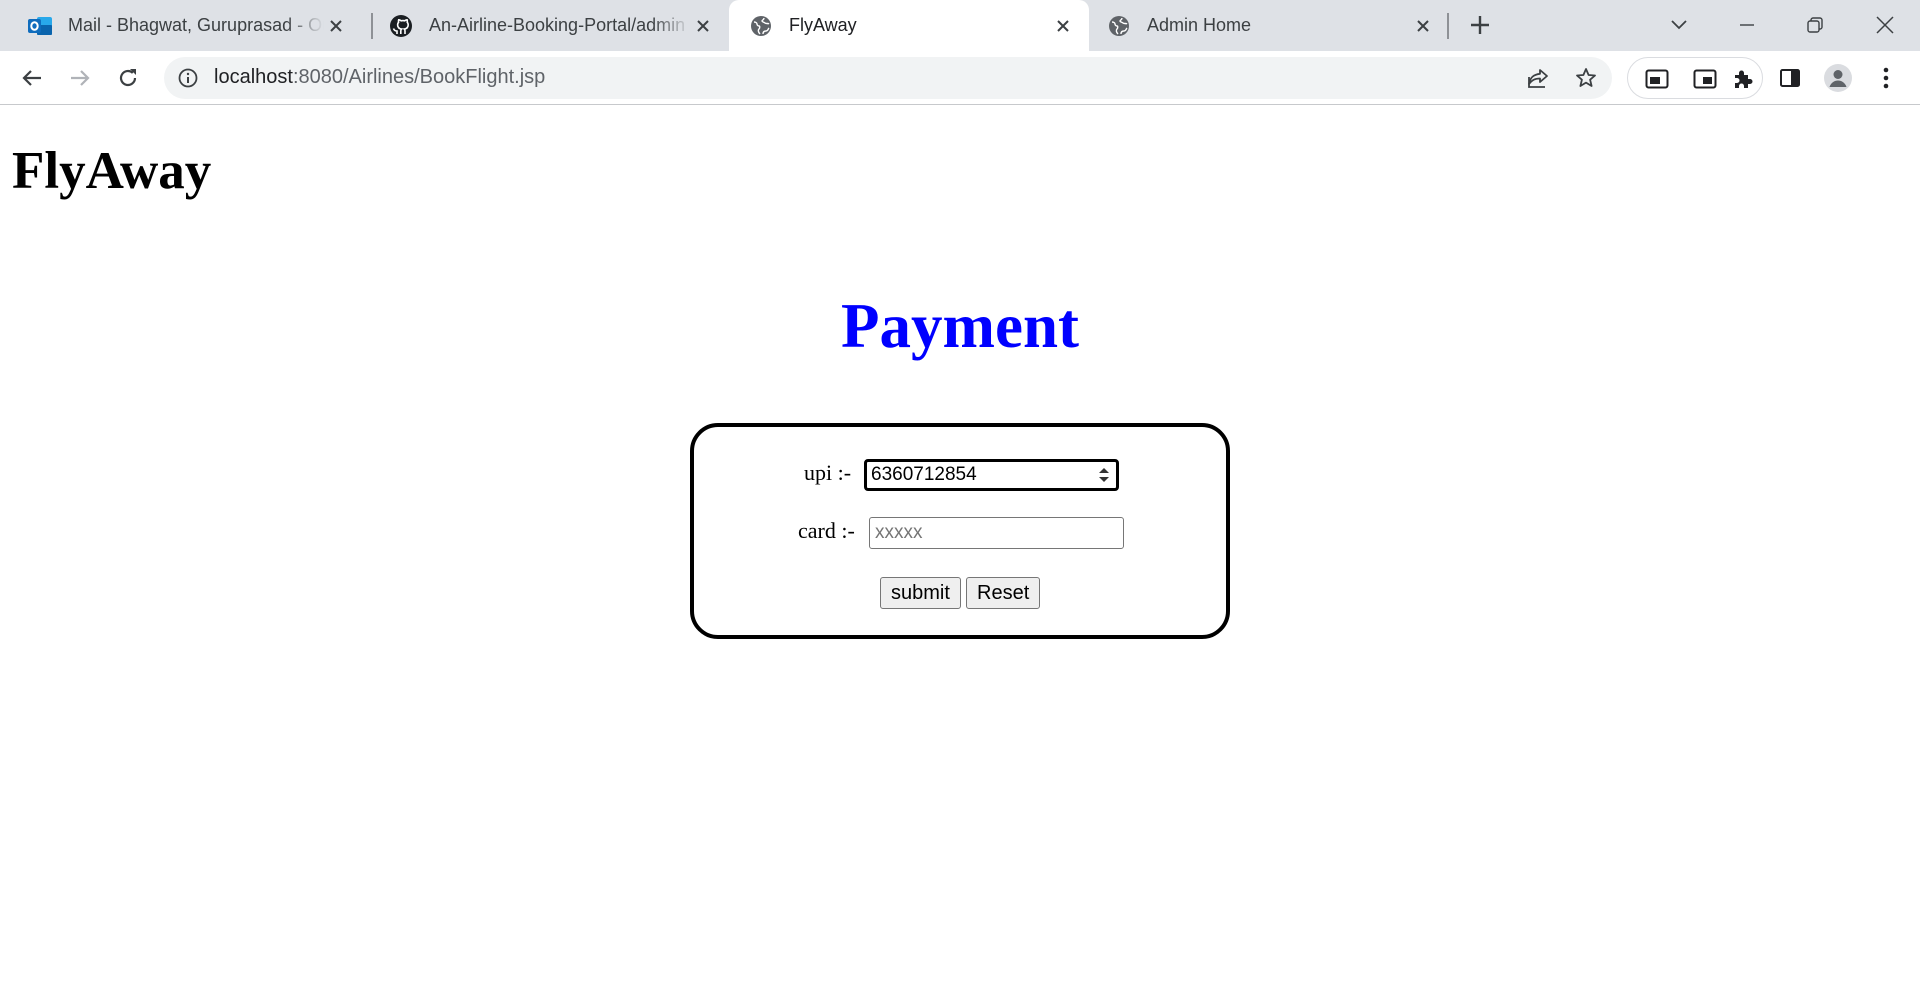 Image resolution: width=1920 pixels, height=1008 pixels. I want to click on upi-label: upi :-, so click(828, 472).